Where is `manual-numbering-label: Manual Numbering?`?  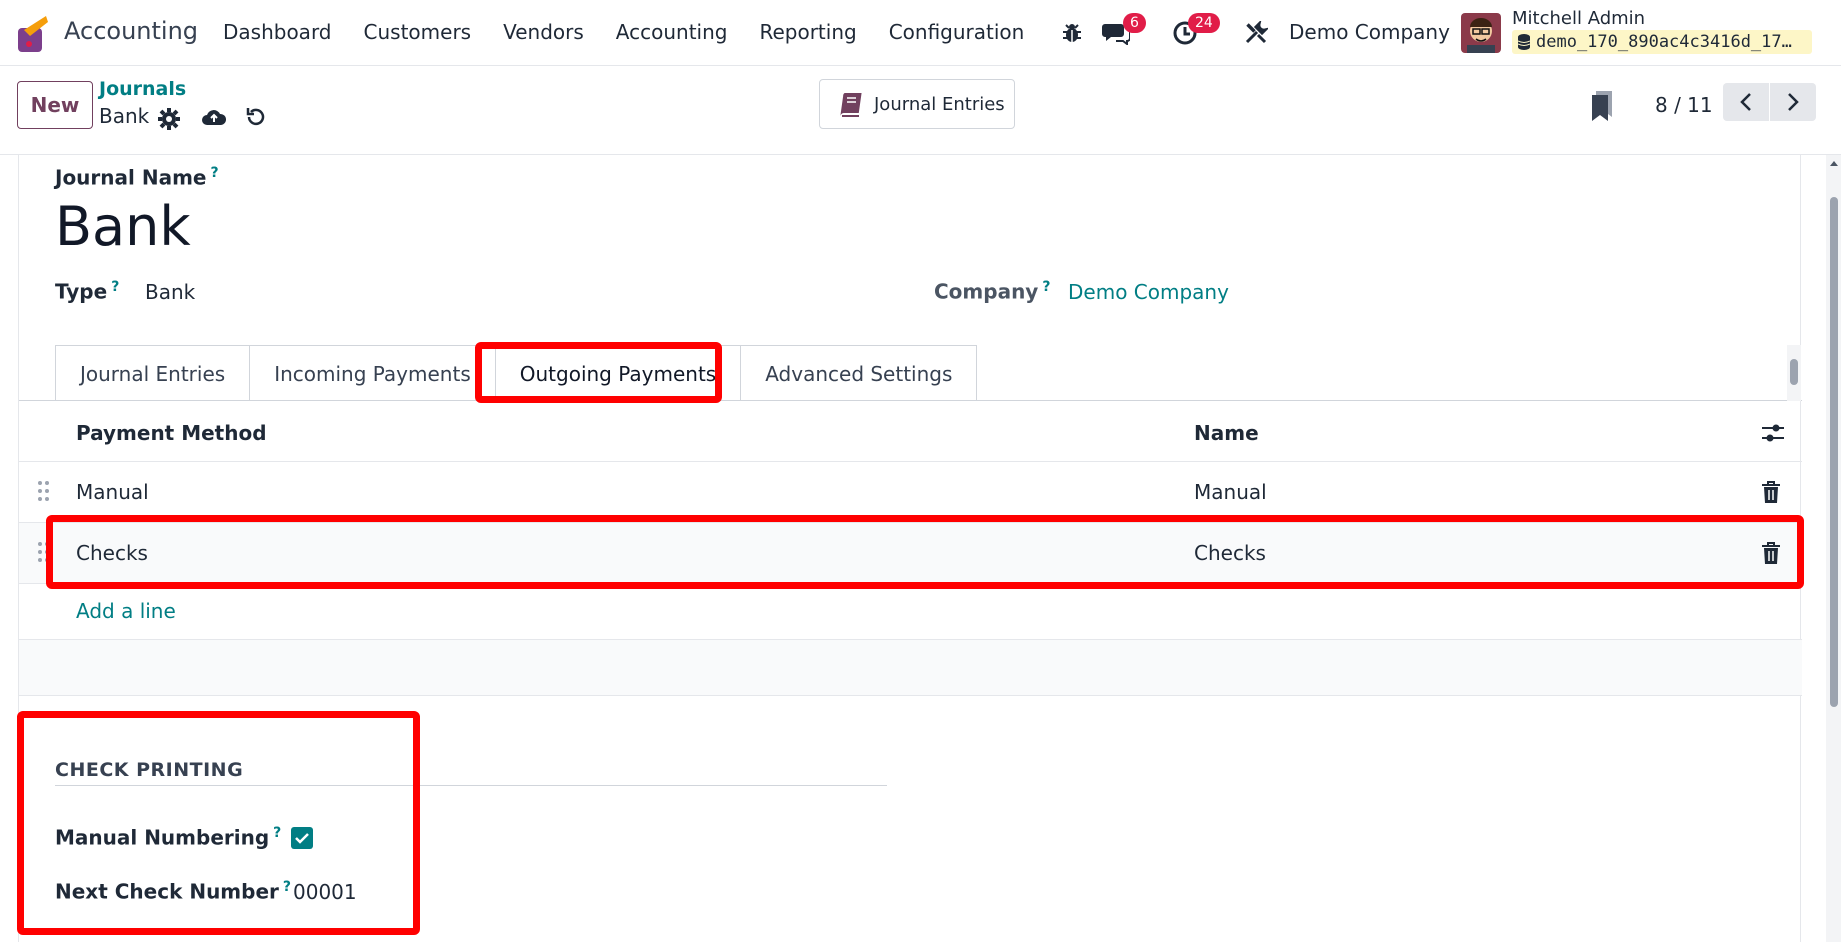 manual-numbering-label: Manual Numbering? is located at coordinates (168, 837).